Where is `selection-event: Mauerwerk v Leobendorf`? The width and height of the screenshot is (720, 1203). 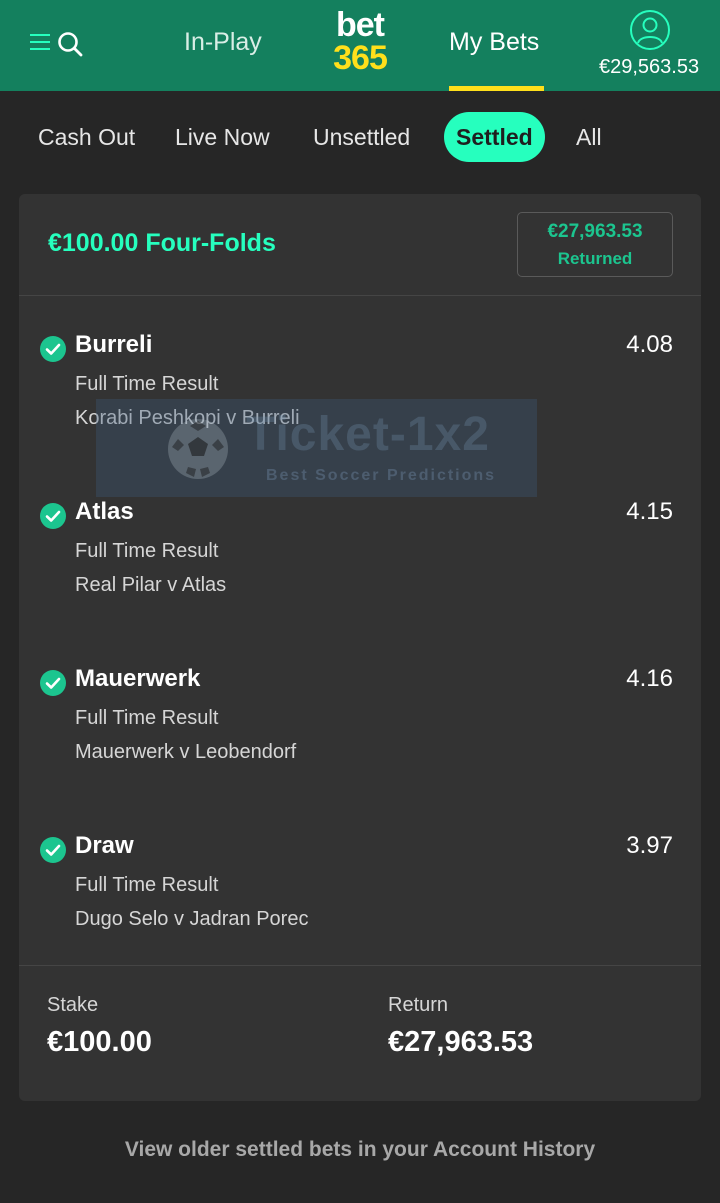 selection-event: Mauerwerk v Leobendorf is located at coordinates (186, 752).